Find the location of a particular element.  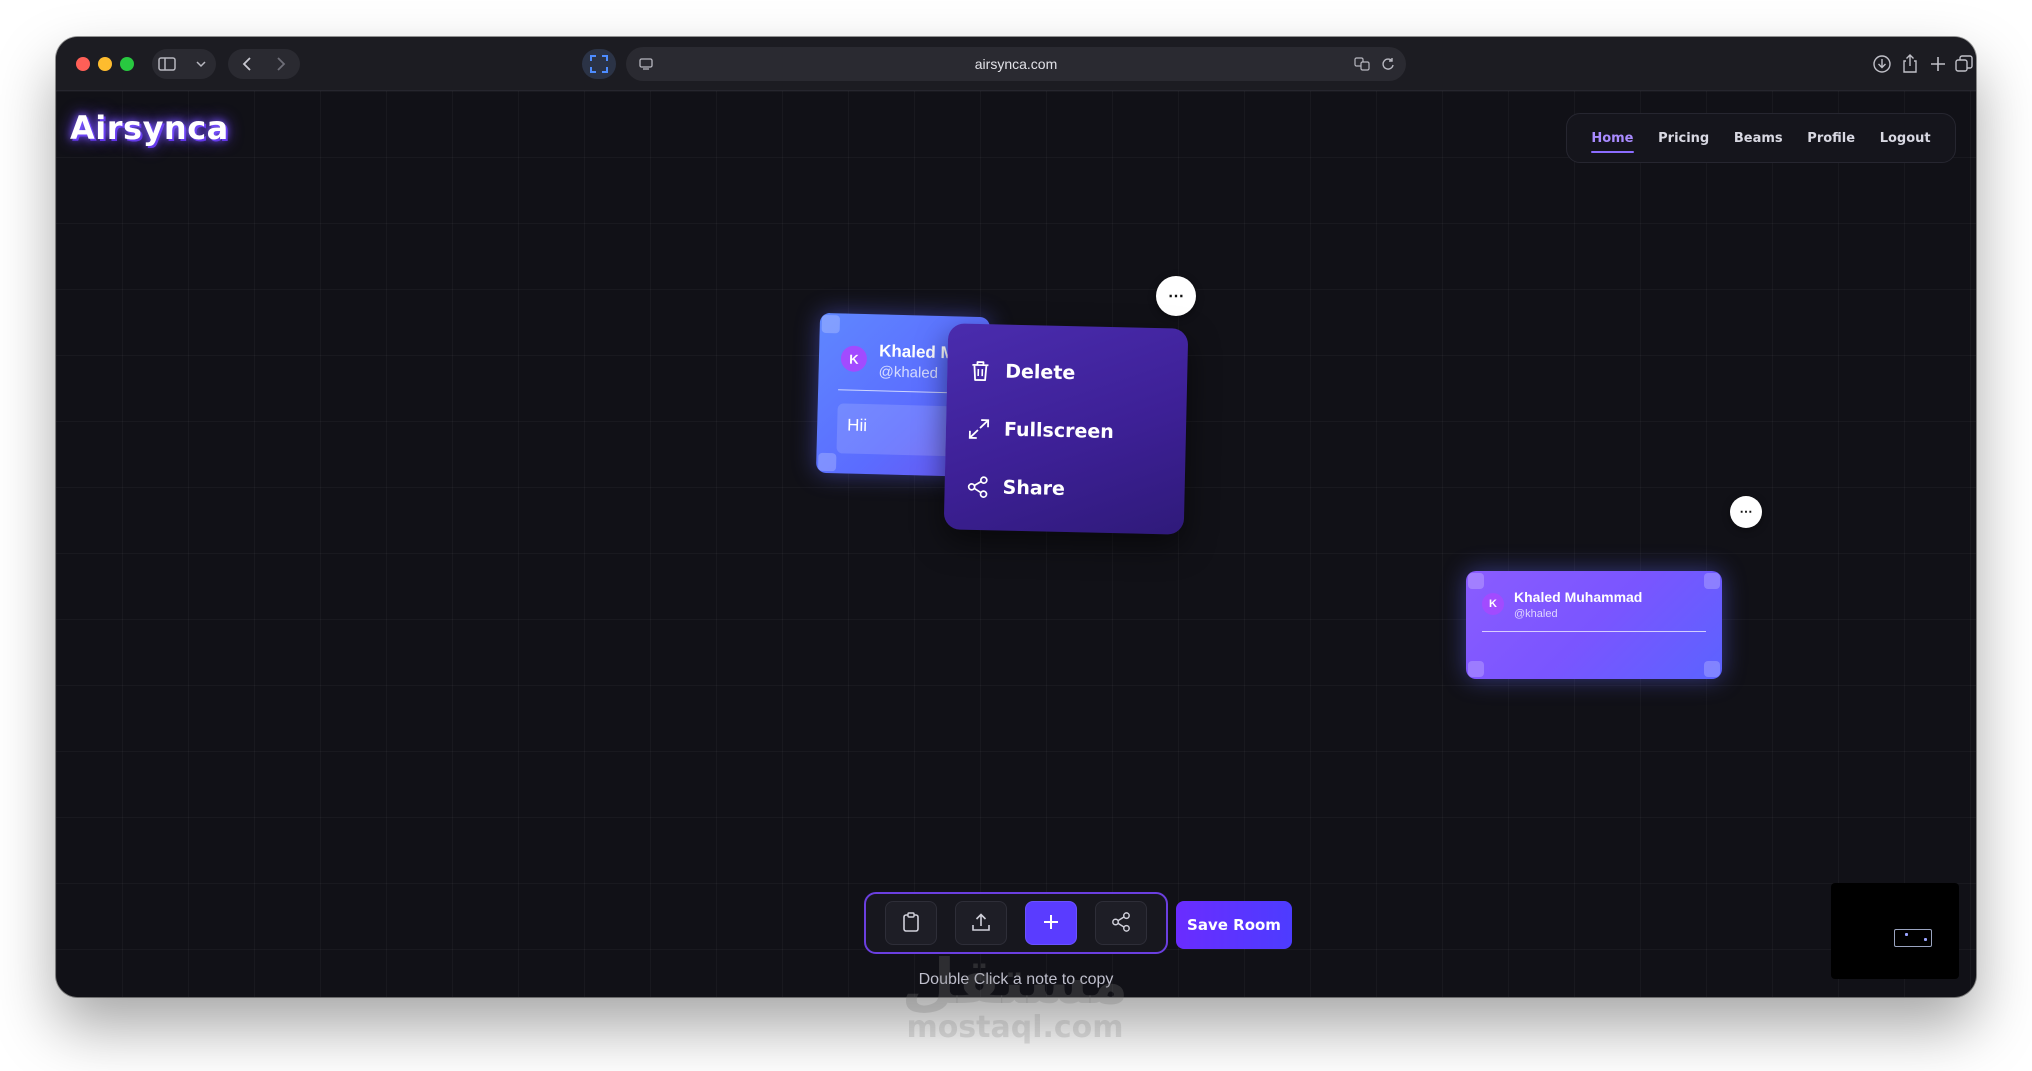

close-window-button is located at coordinates (83, 64).